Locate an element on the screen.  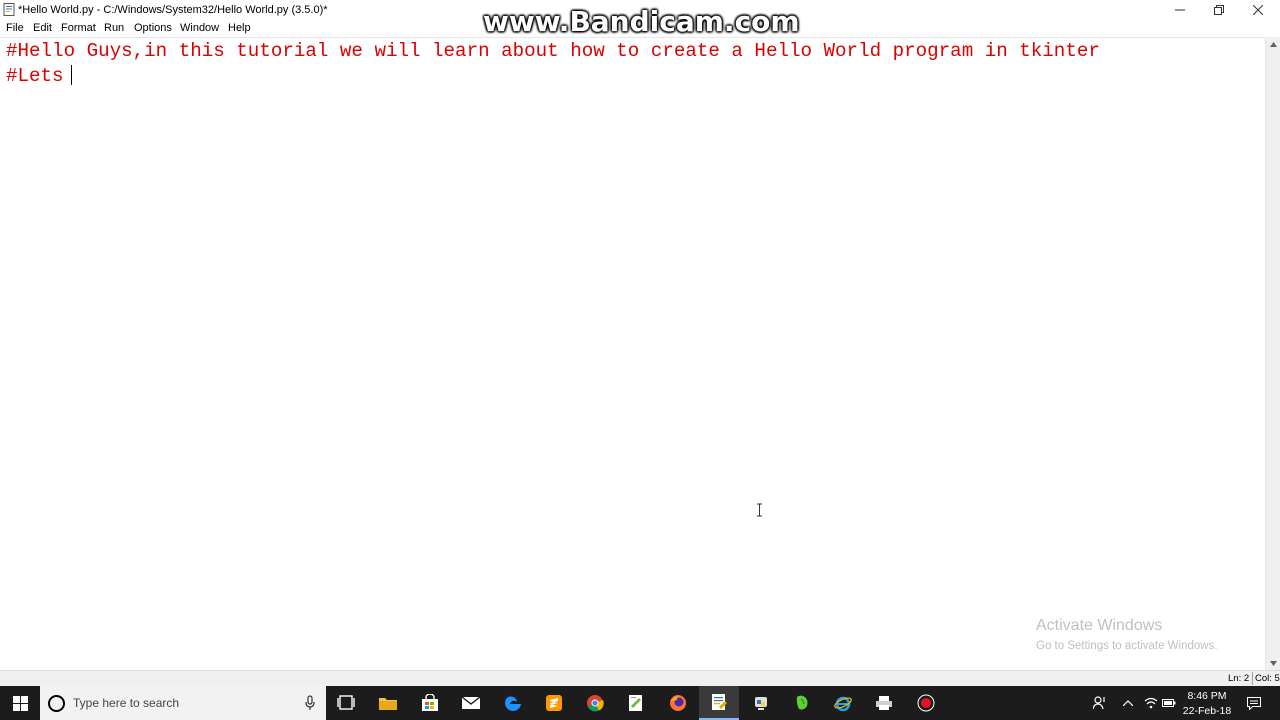
chevron-down-icon is located at coordinates (1273, 663).